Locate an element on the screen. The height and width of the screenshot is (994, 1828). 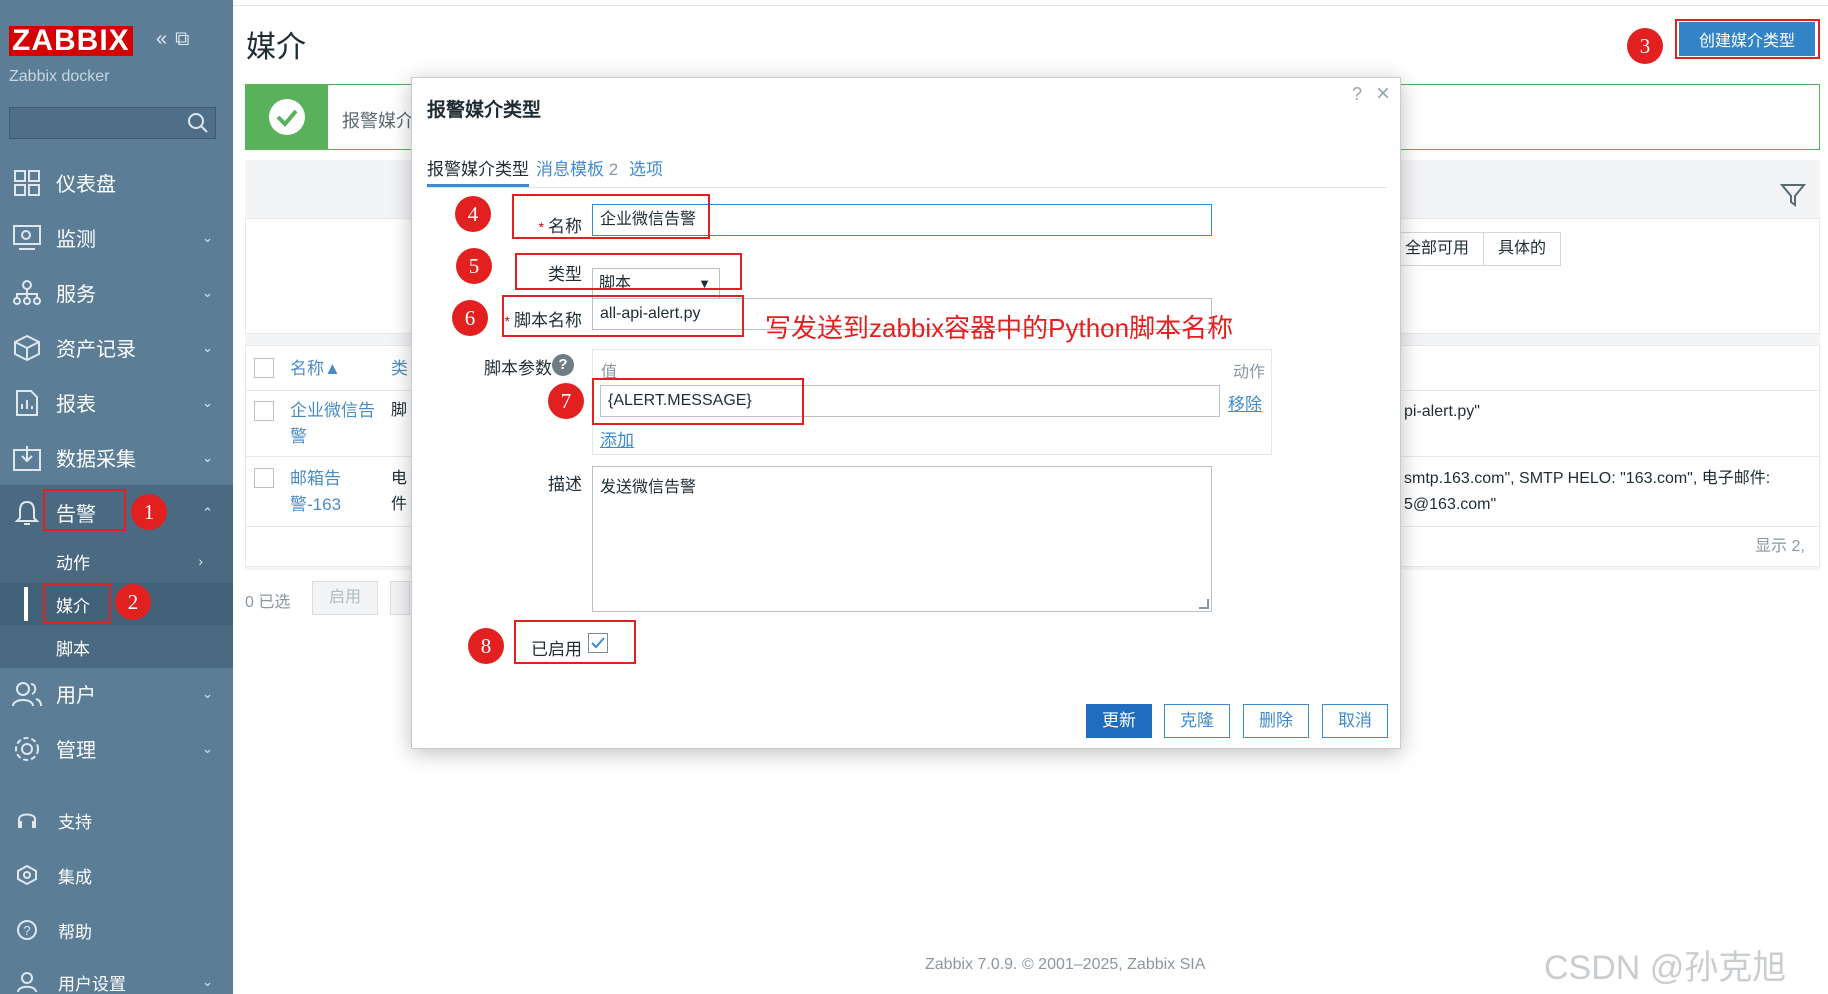
annotation-badge: 3 is located at coordinates (1645, 46).